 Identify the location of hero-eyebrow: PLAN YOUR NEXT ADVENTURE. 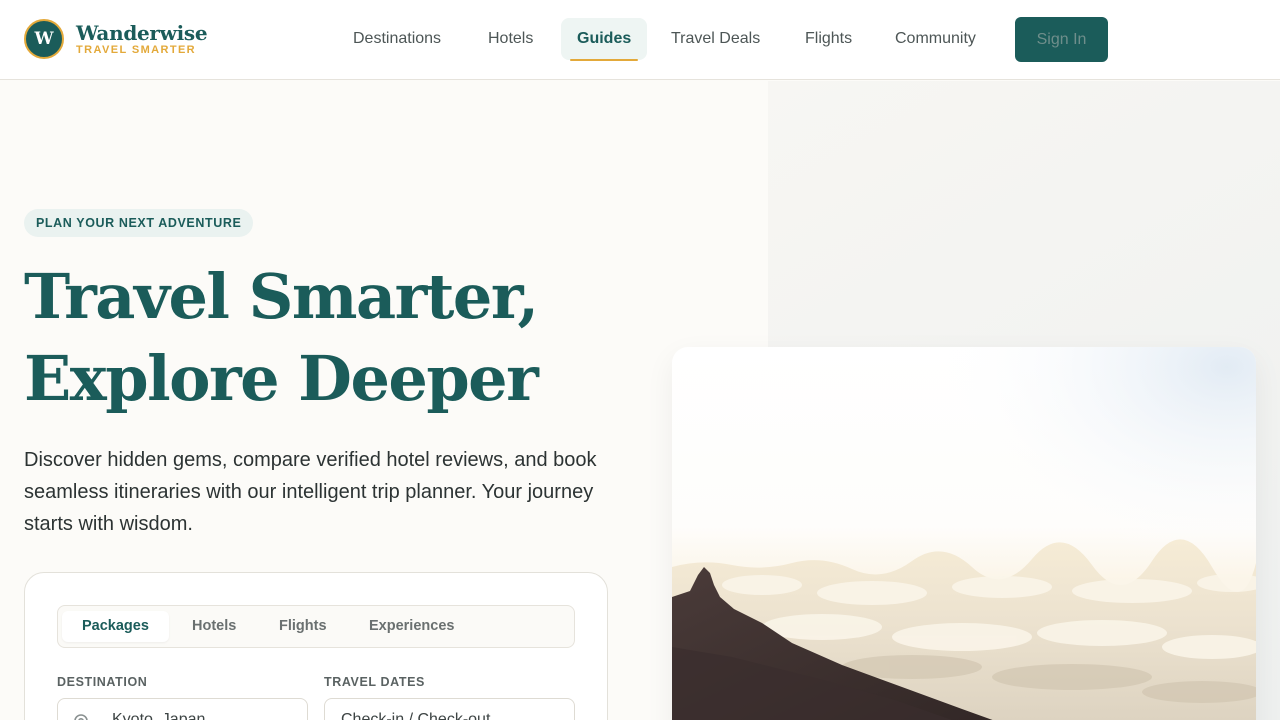
(139, 223).